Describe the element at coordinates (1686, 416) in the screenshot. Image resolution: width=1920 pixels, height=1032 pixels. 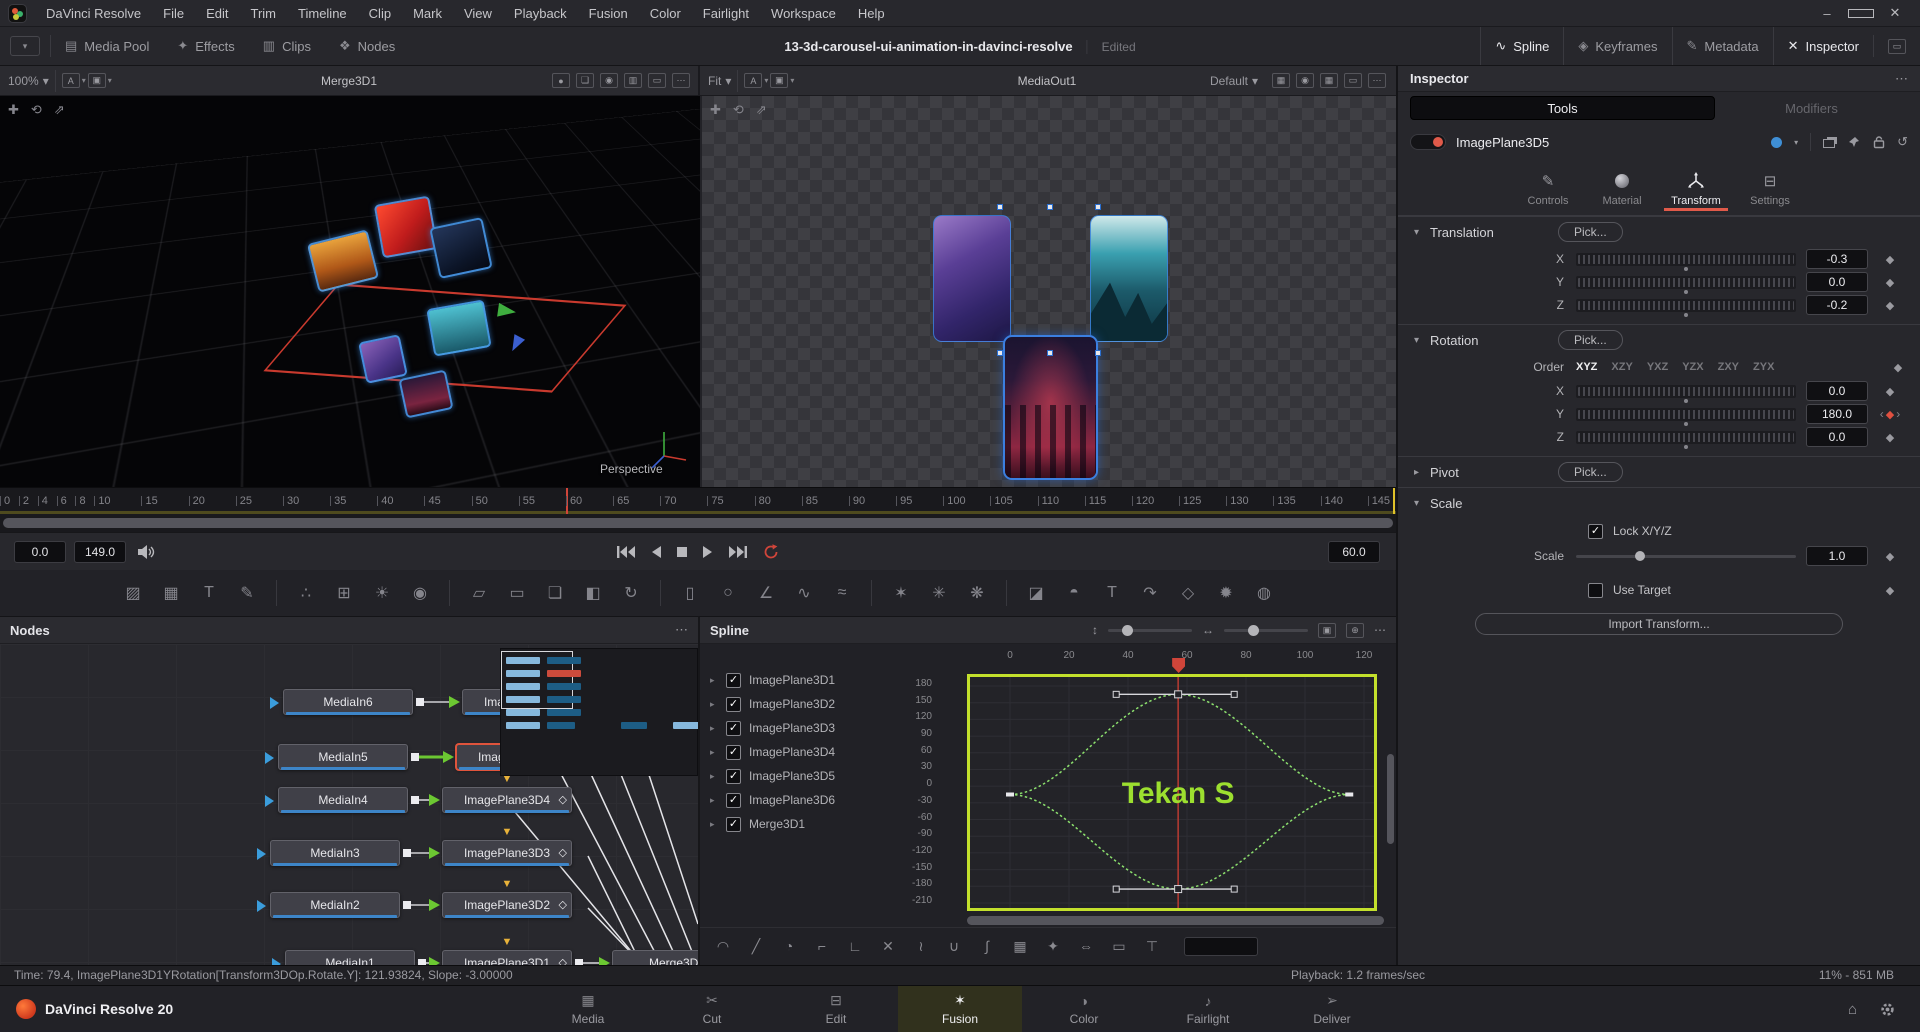
I see `rotation-y-slider` at that location.